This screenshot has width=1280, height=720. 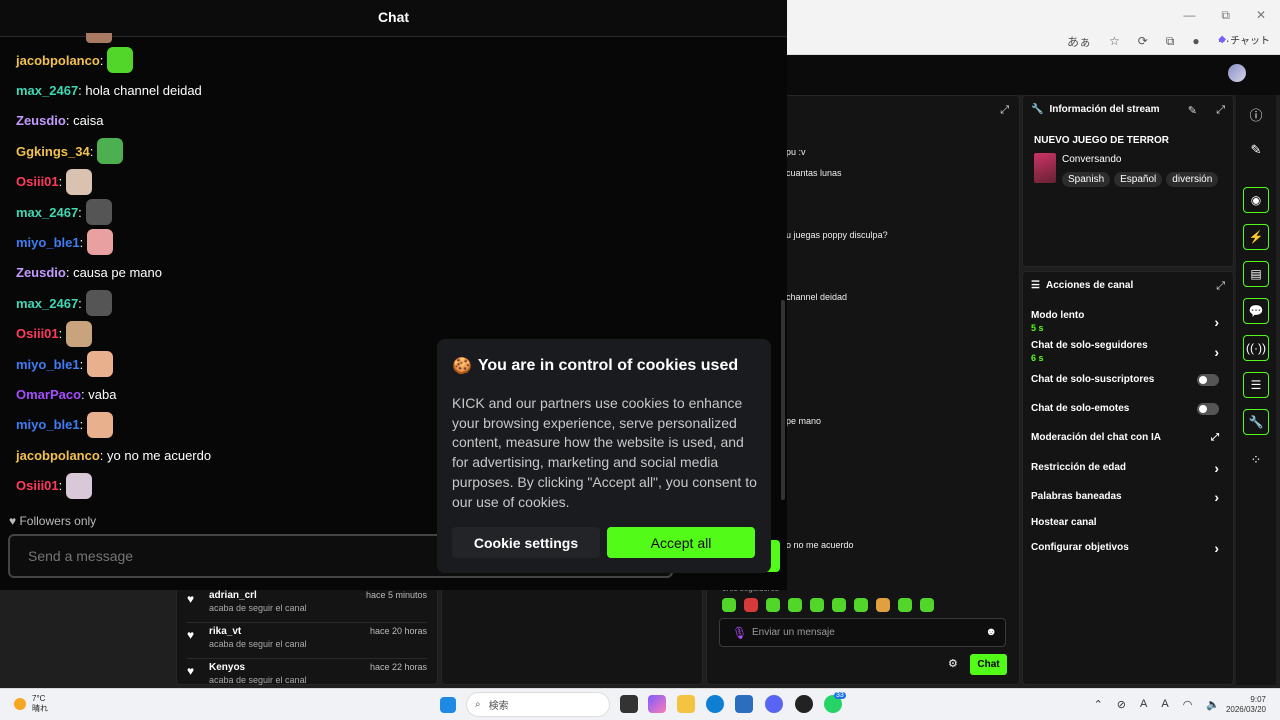 What do you see at coordinates (686, 704) in the screenshot?
I see `file-explorer-icon` at bounding box center [686, 704].